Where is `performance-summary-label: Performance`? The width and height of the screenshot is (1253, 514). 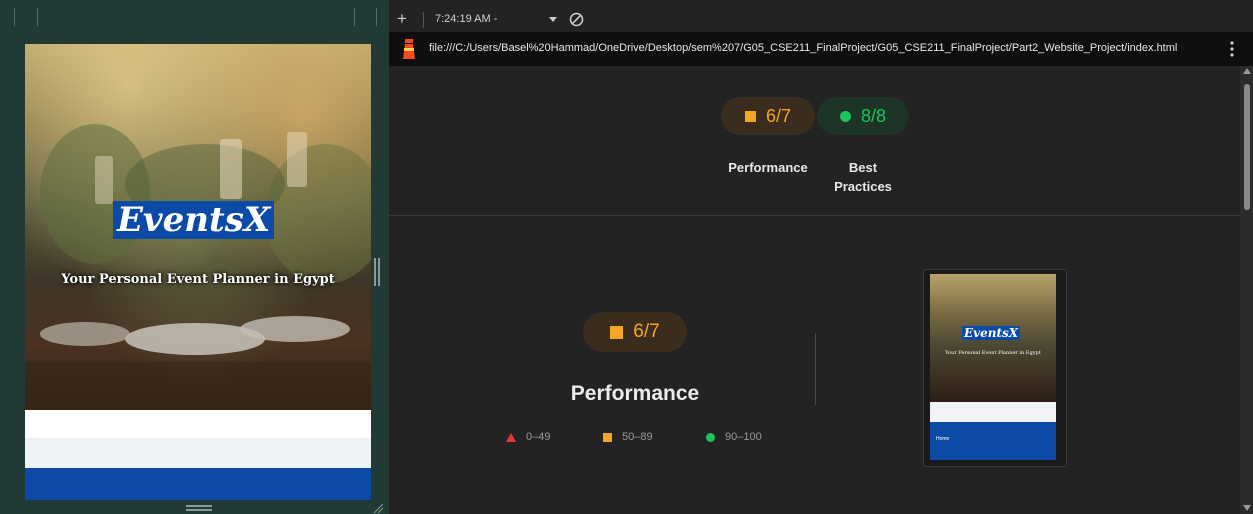
performance-summary-label: Performance is located at coordinates (768, 167).